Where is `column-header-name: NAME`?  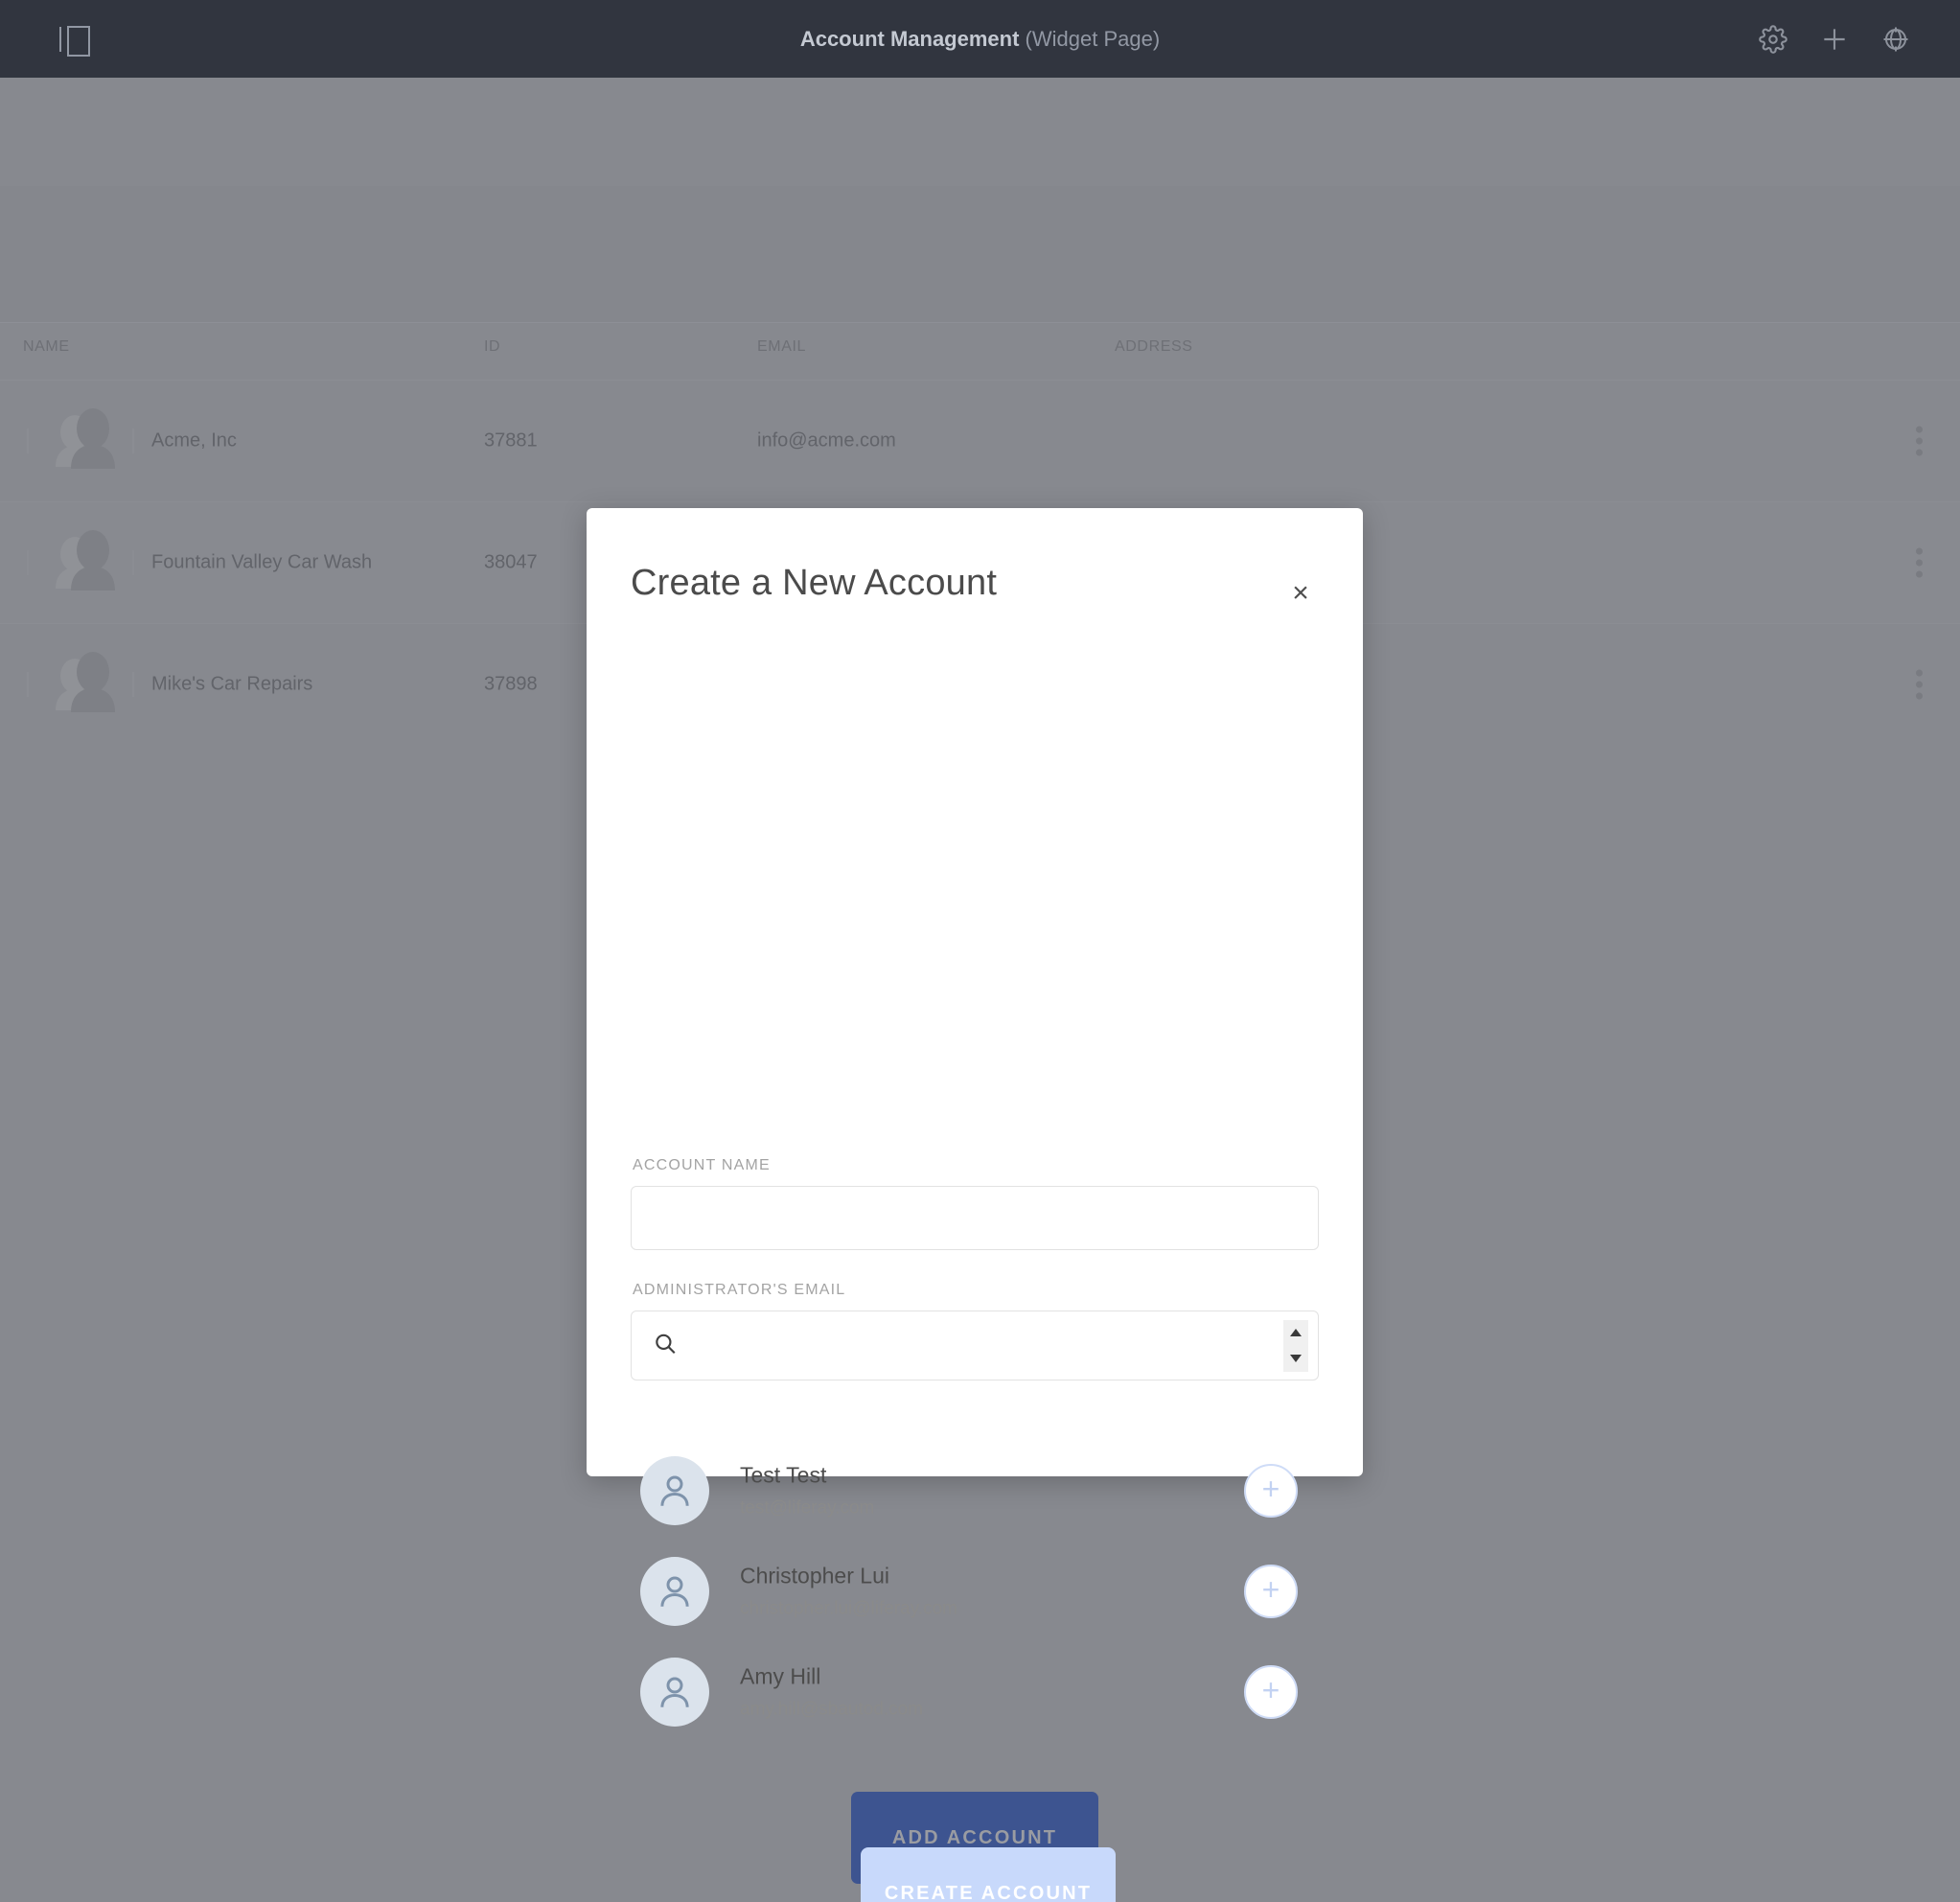 column-header-name: NAME is located at coordinates (46, 346).